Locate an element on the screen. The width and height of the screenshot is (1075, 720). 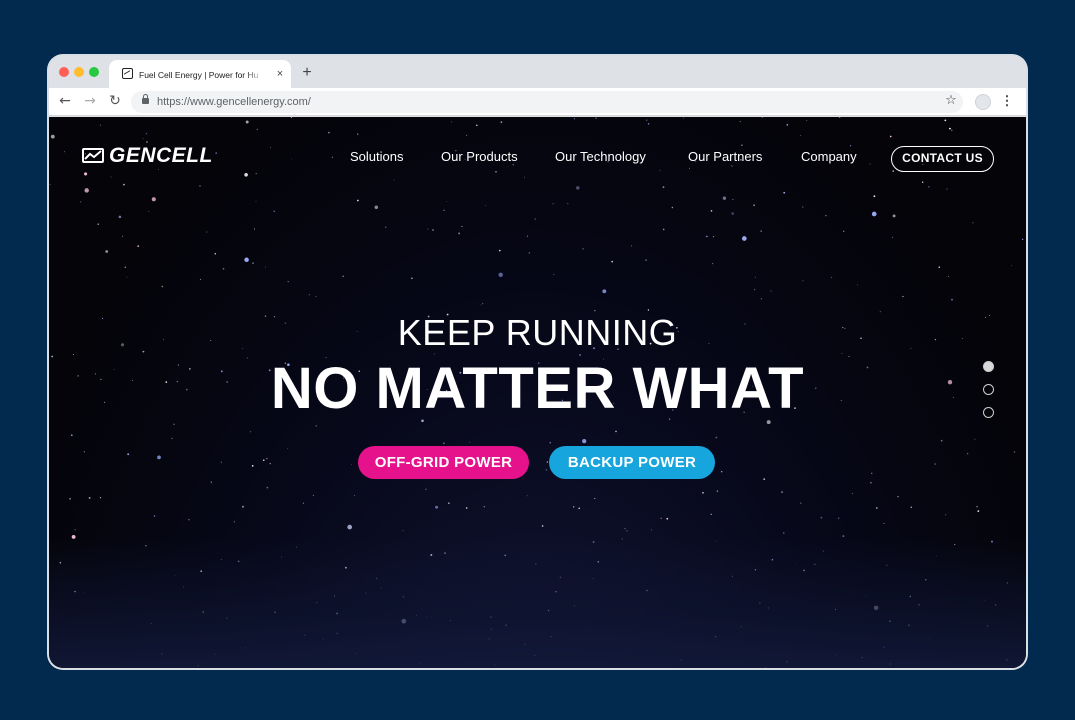
backup-power-button: BACKUP POWER is located at coordinates (632, 462).